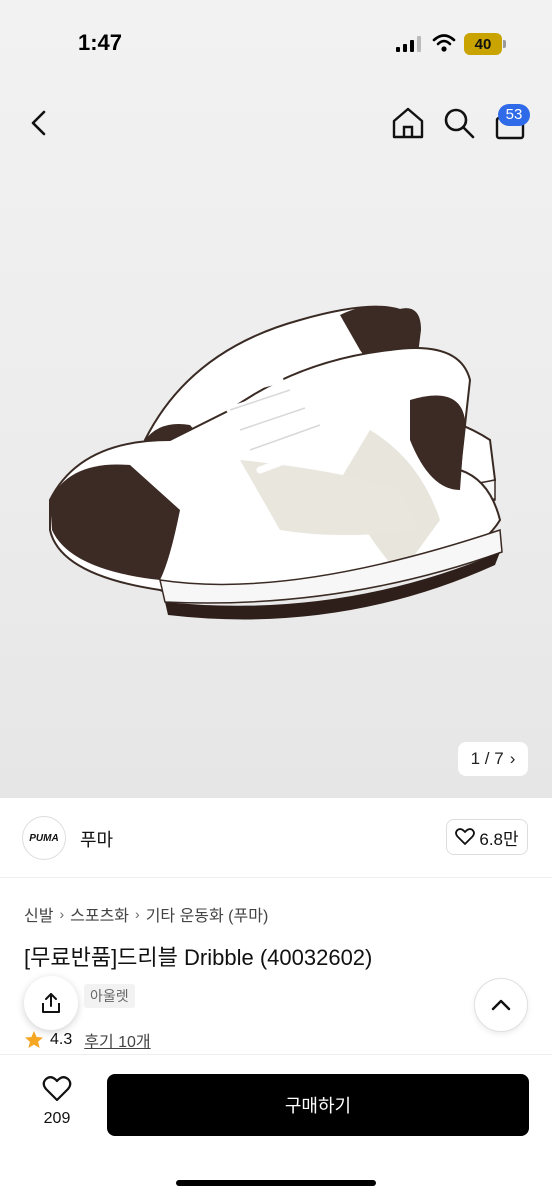  I want to click on brand-row: PUMA 푸마 6.8만, so click(276, 838).